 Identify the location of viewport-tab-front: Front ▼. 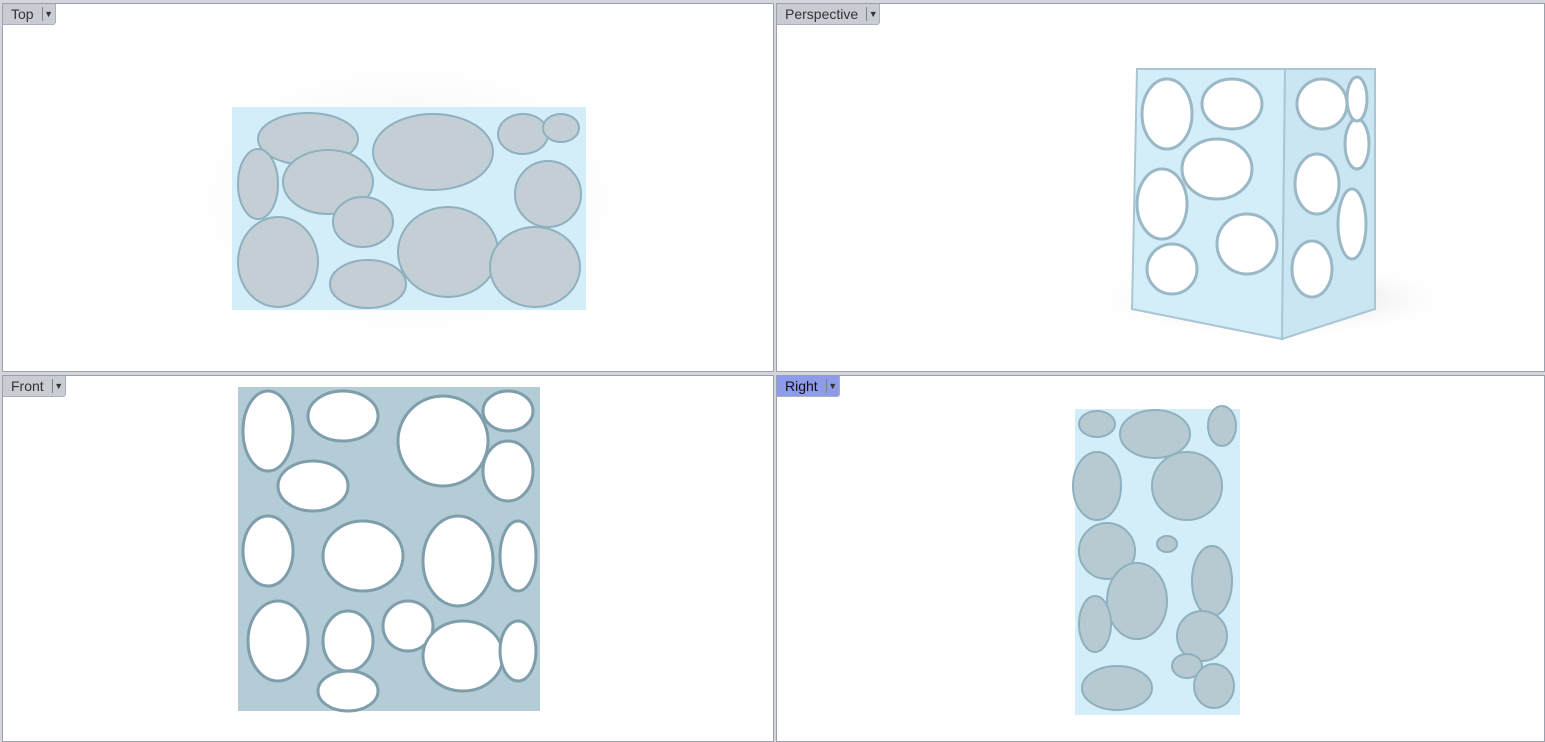
(34, 386).